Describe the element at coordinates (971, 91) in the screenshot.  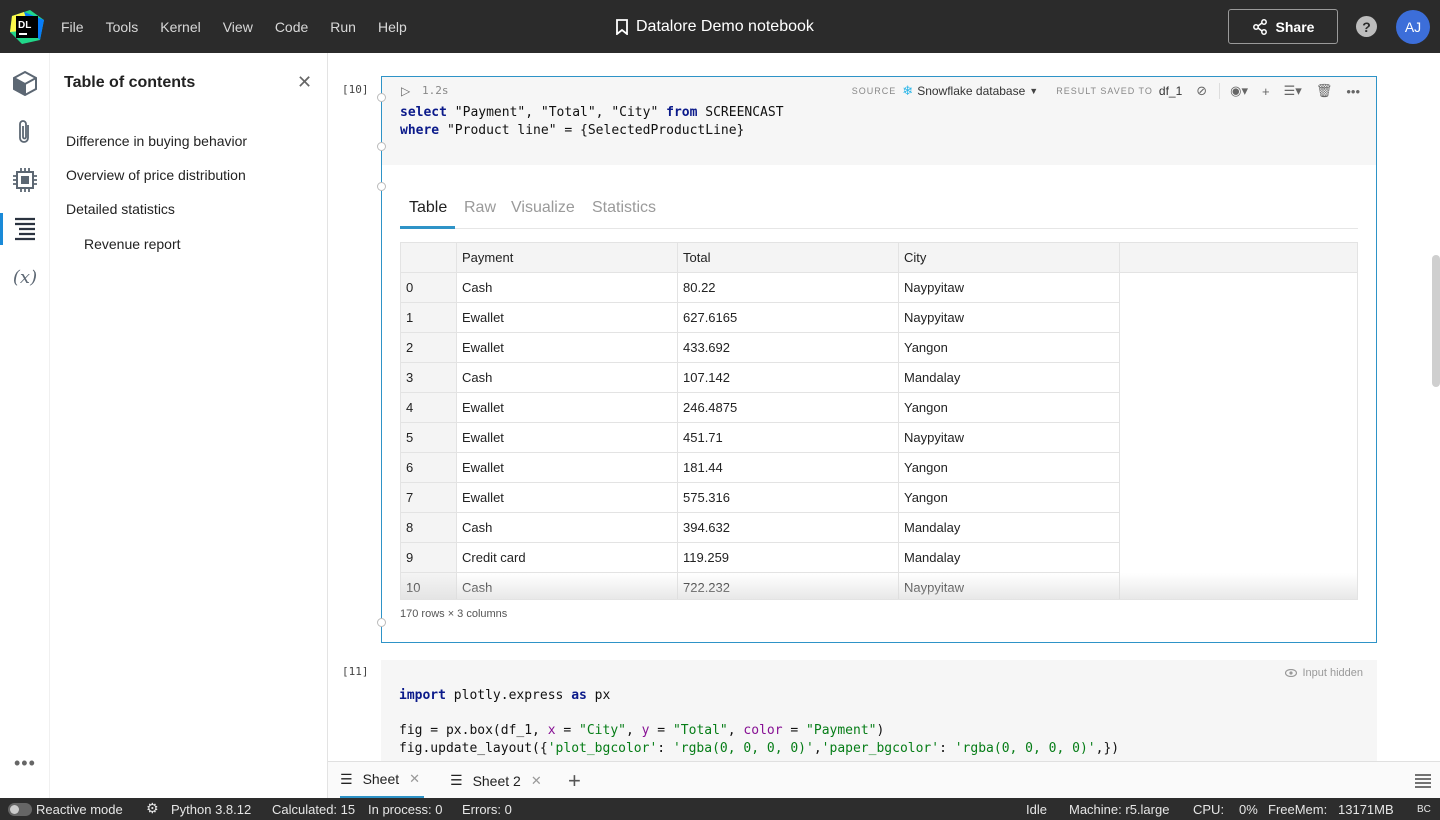
I see `source-select: Snowflake database` at that location.